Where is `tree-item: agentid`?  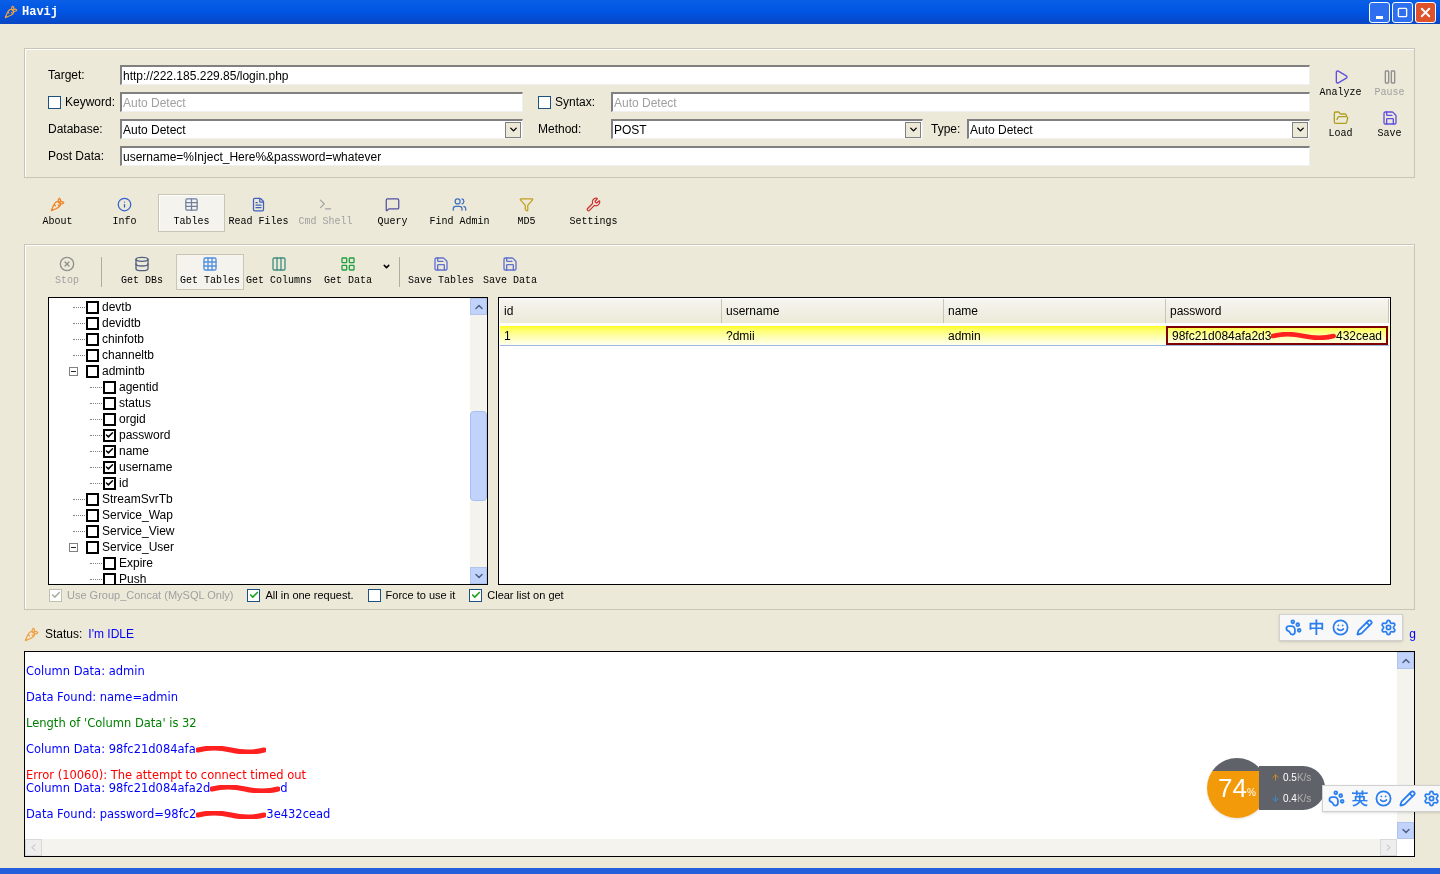 tree-item: agentid is located at coordinates (139, 387).